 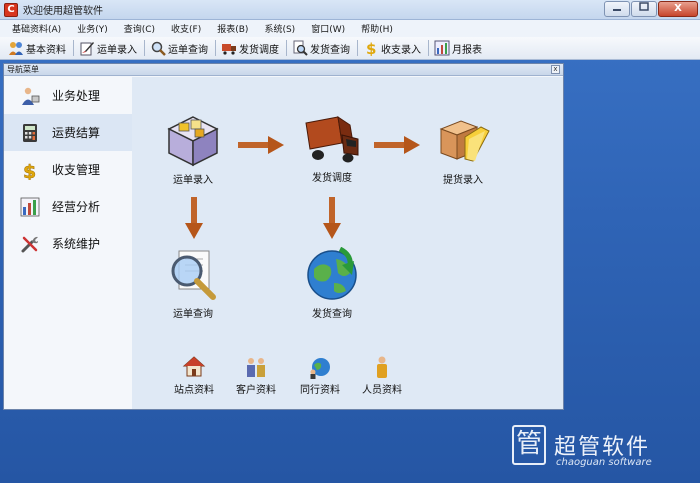 I want to click on person-icon, so click(x=382, y=367).